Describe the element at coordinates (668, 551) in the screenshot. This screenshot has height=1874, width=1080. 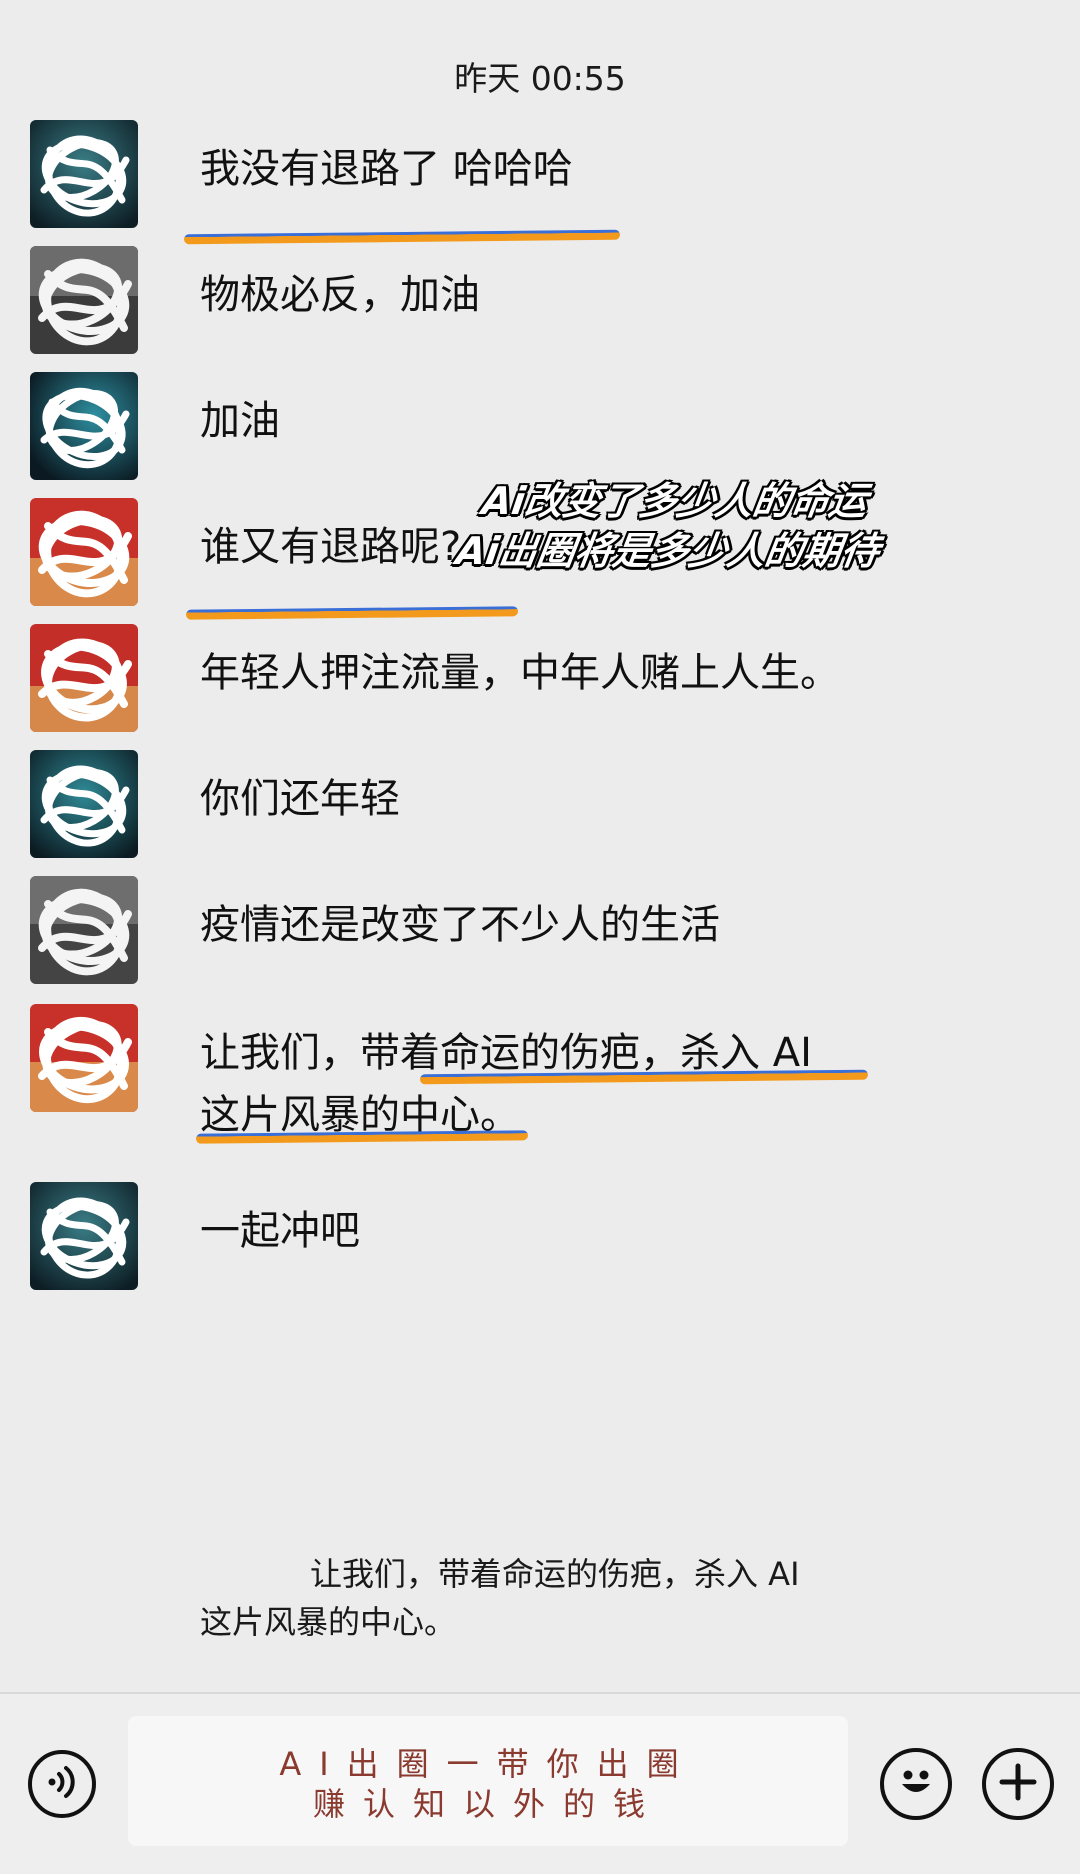
I see `overlay-caption-line-2: Ai出圈将是多少人的期待` at that location.